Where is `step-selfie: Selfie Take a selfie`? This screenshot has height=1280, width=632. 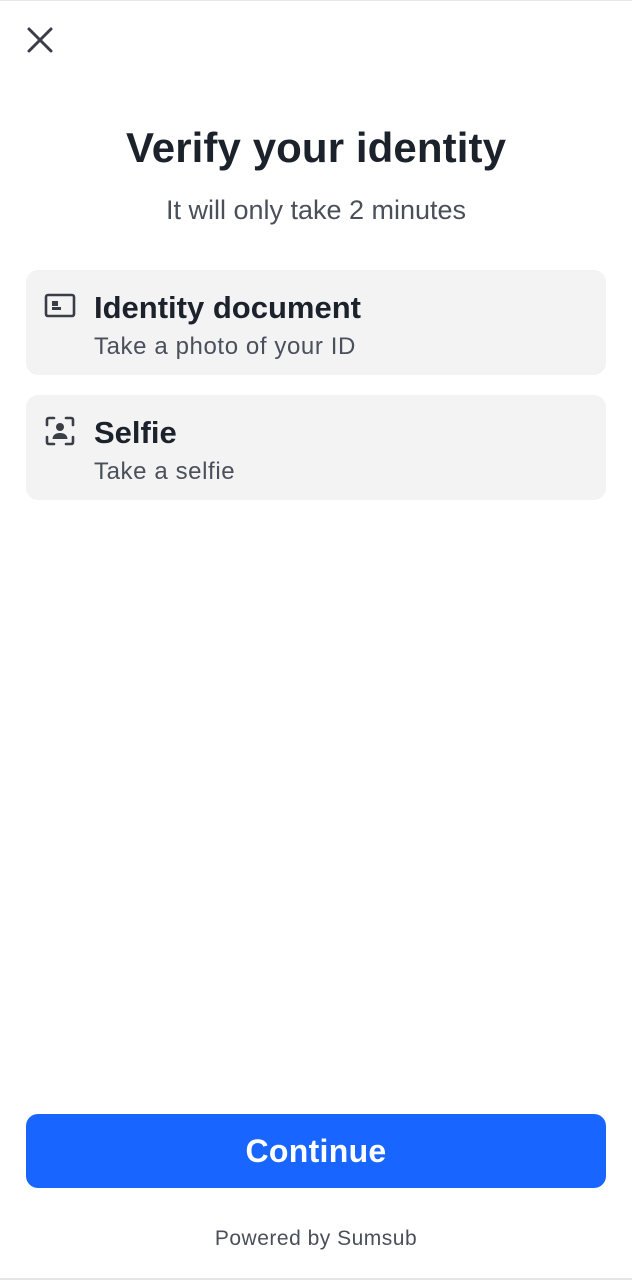
step-selfie: Selfie Take a selfie is located at coordinates (316, 447).